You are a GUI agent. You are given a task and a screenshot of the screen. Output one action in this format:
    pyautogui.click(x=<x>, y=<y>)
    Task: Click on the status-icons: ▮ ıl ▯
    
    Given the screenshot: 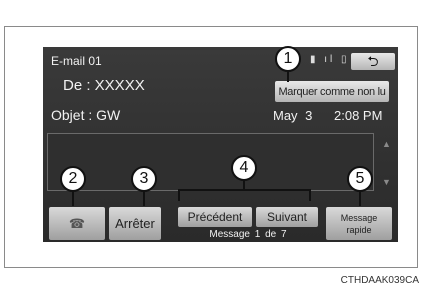 What is the action you would take?
    pyautogui.click(x=330, y=59)
    